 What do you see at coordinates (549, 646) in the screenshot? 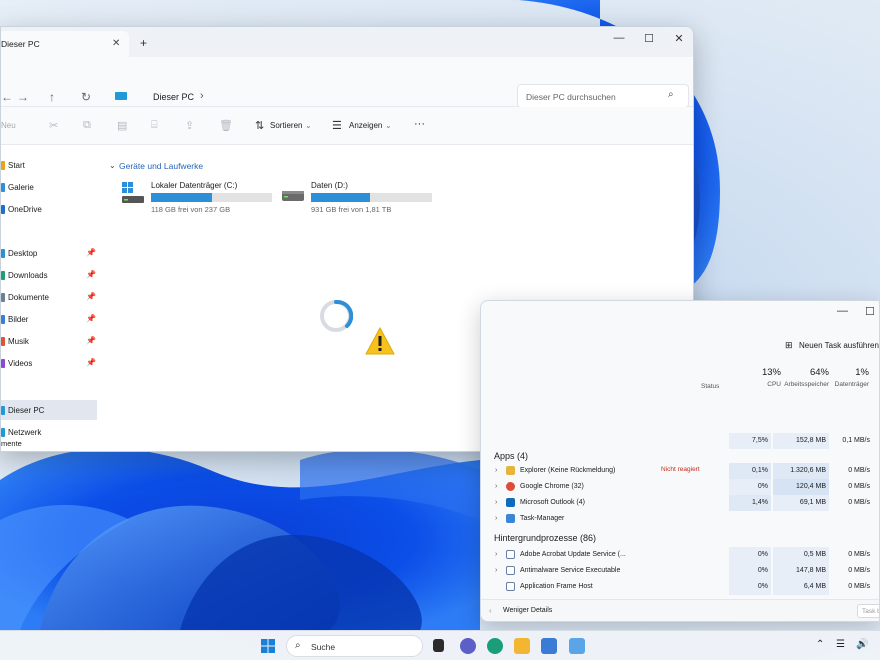
I see `store-icon` at bounding box center [549, 646].